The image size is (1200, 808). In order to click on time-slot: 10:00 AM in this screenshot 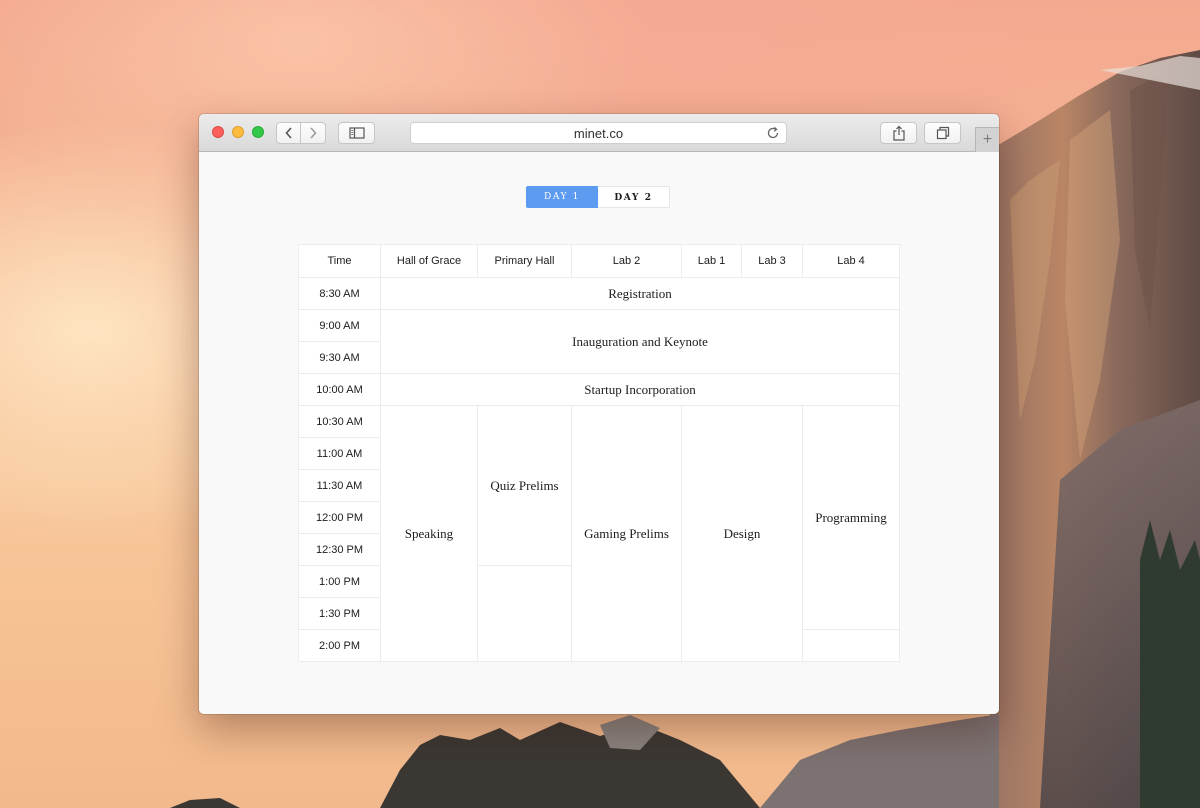, I will do `click(339, 389)`.